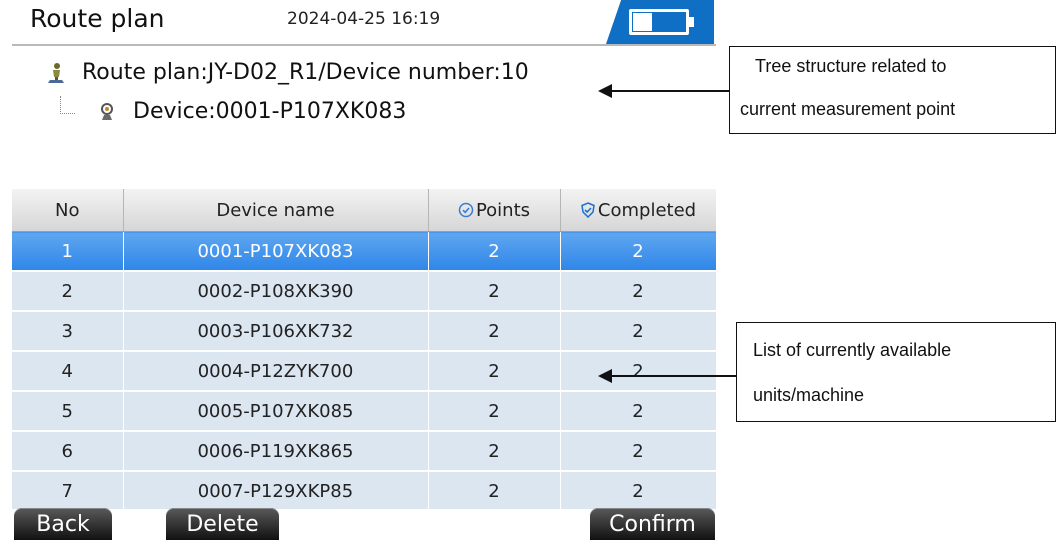 The image size is (1057, 542). What do you see at coordinates (642, 22) in the screenshot?
I see `battery-level-fill` at bounding box center [642, 22].